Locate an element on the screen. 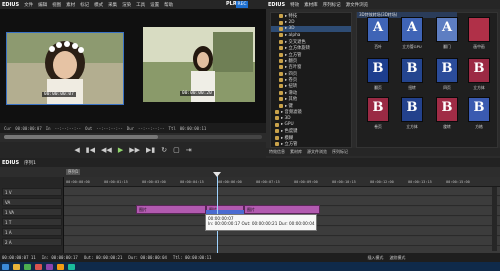 This screenshot has height=271, width=500. prev-edit-button: ▮◀ is located at coordinates (90, 150).